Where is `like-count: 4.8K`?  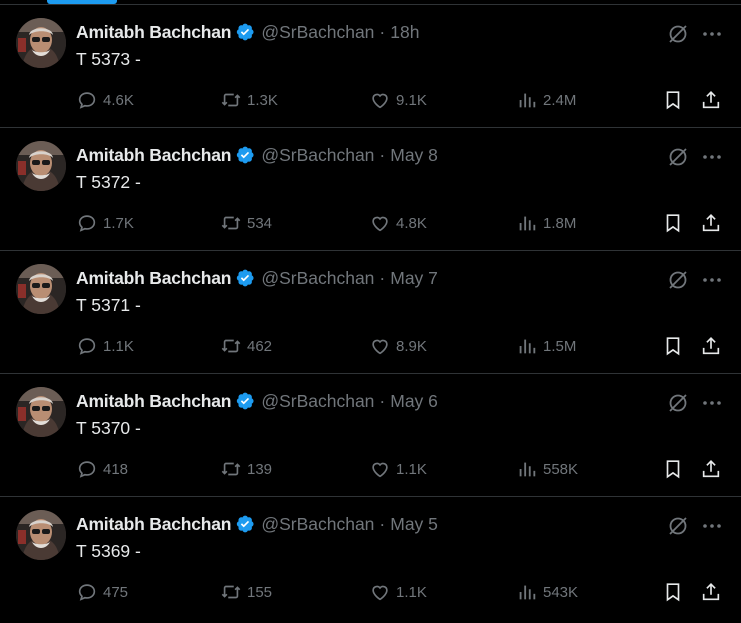
like-count: 4.8K is located at coordinates (411, 223).